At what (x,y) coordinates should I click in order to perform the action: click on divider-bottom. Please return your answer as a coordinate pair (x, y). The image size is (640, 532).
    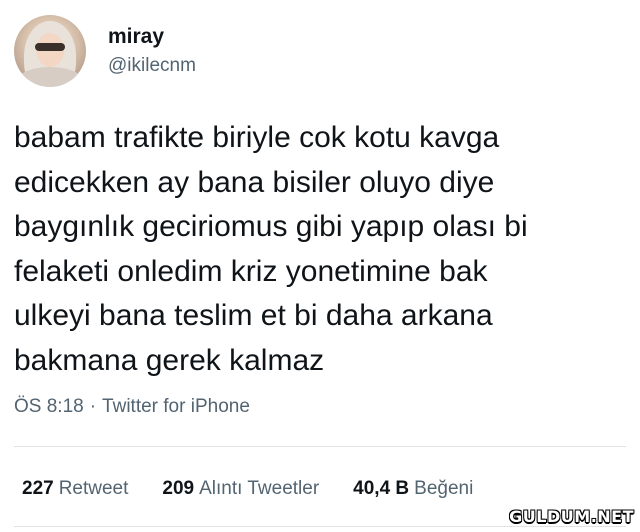
    Looking at the image, I should click on (320, 526).